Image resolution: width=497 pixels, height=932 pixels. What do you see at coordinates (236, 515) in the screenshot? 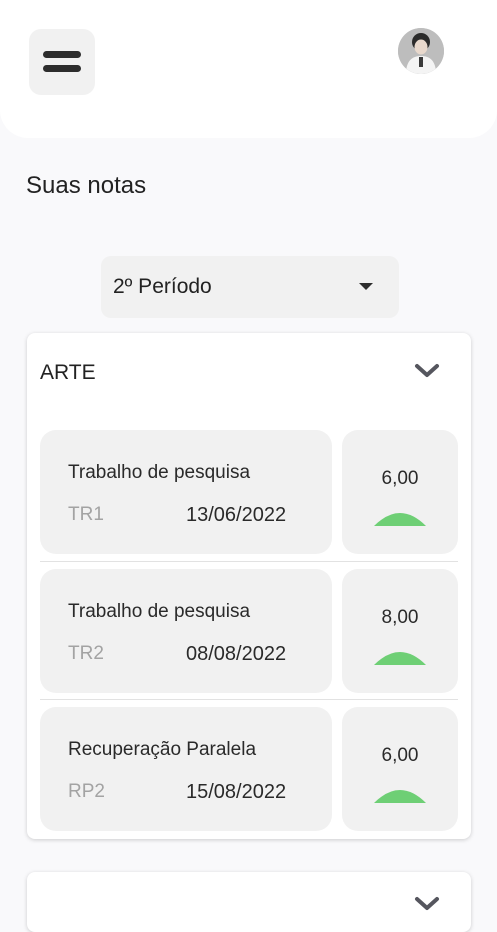
I see `grade-date: 13/06/2022` at bounding box center [236, 515].